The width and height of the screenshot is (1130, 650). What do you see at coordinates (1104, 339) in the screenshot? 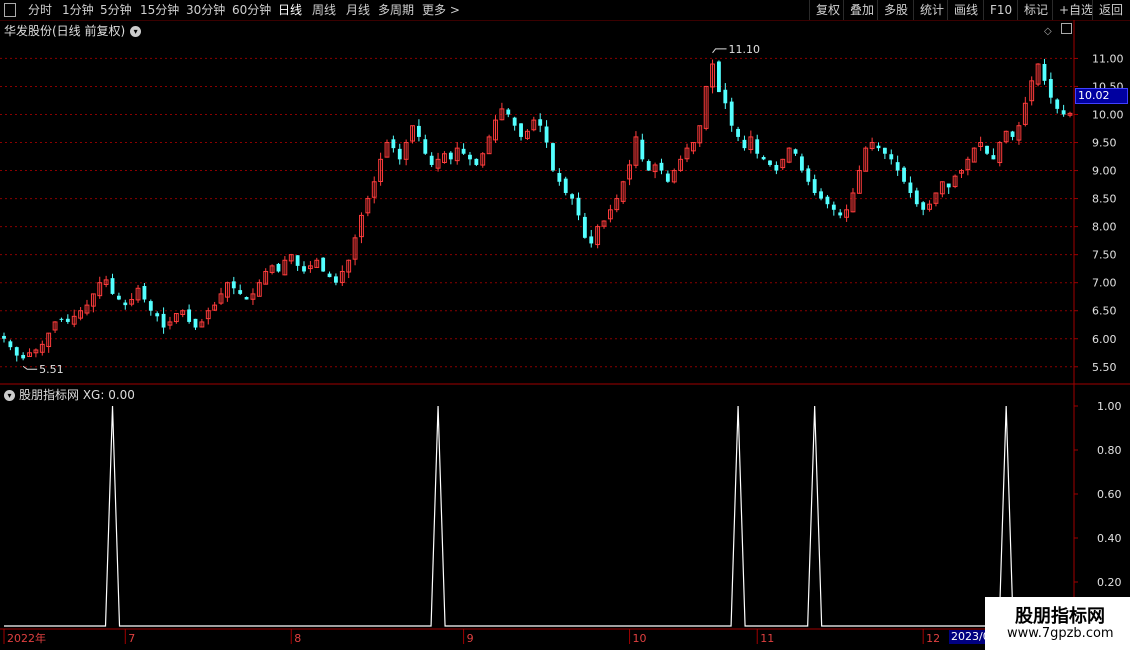
I see `y-tick-label: 6.00` at bounding box center [1104, 339].